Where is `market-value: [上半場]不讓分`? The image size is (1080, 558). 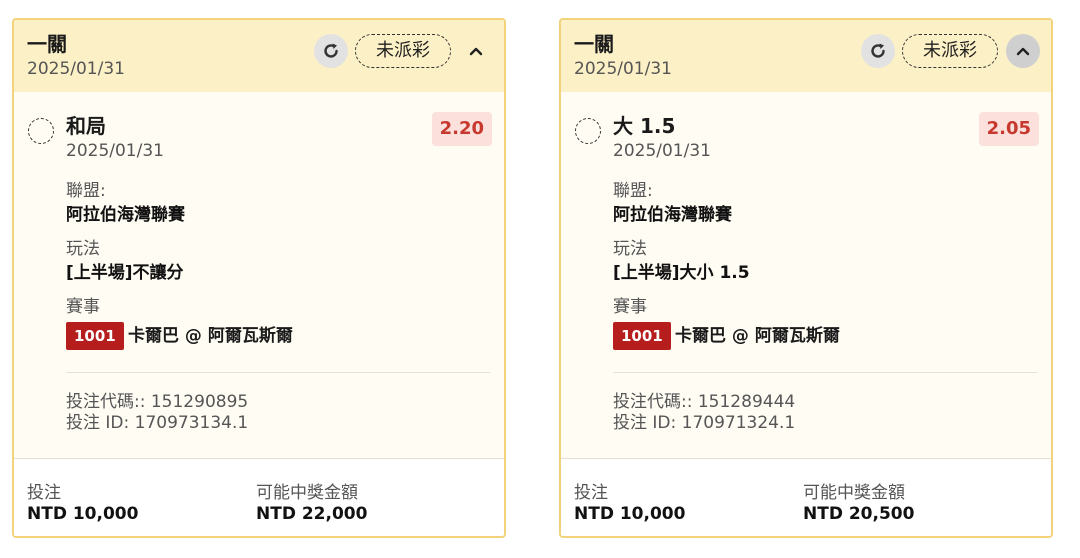
market-value: [上半場]不讓分 is located at coordinates (125, 273).